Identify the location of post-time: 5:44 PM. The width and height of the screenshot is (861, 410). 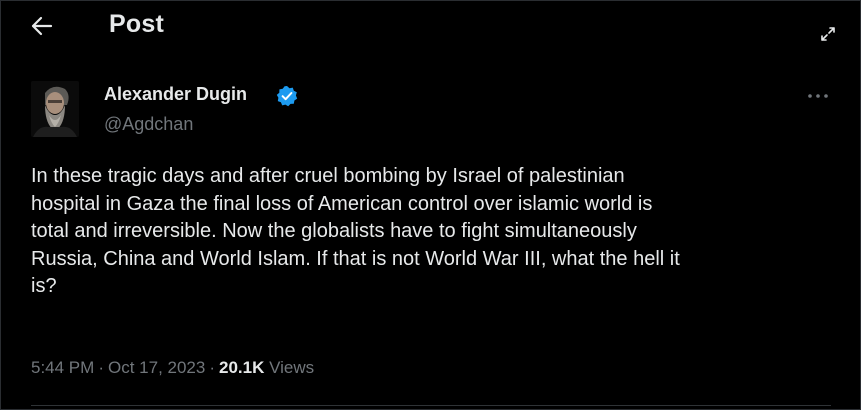
(62, 367).